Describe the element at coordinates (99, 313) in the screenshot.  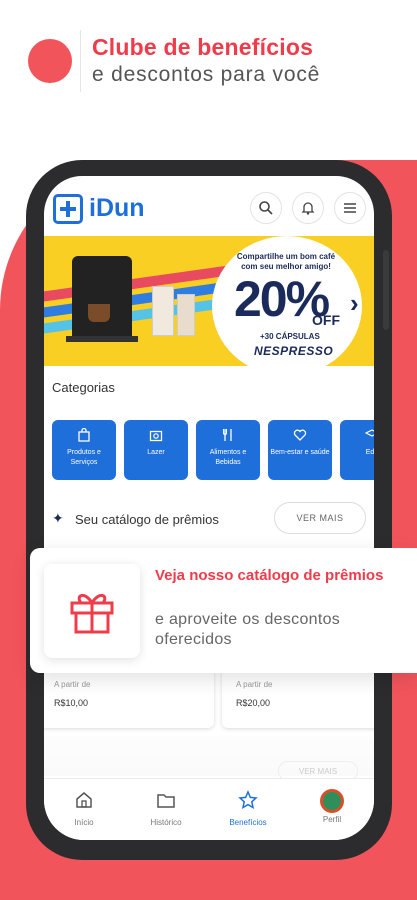
I see `coffee-cup-image` at that location.